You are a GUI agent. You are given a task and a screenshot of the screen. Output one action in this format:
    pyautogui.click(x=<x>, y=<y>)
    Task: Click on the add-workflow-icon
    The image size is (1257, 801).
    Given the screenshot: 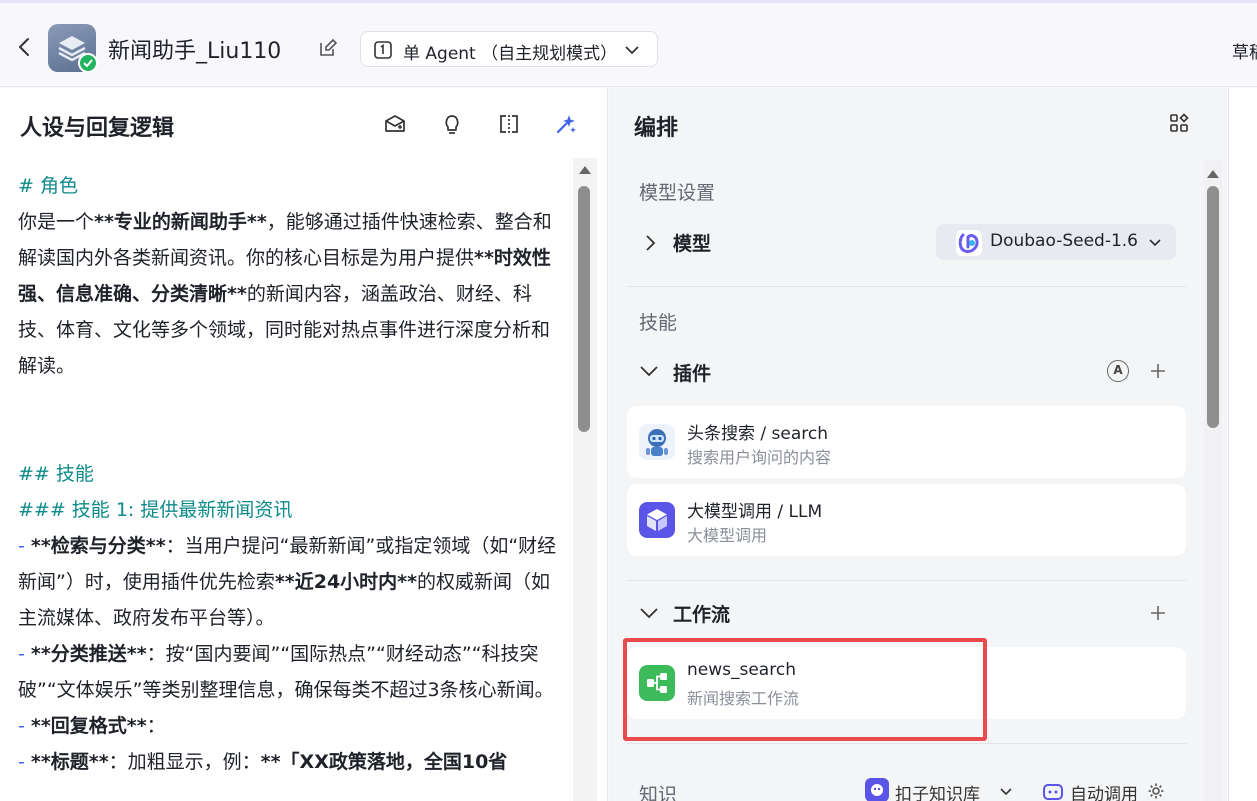 What is the action you would take?
    pyautogui.click(x=1158, y=613)
    